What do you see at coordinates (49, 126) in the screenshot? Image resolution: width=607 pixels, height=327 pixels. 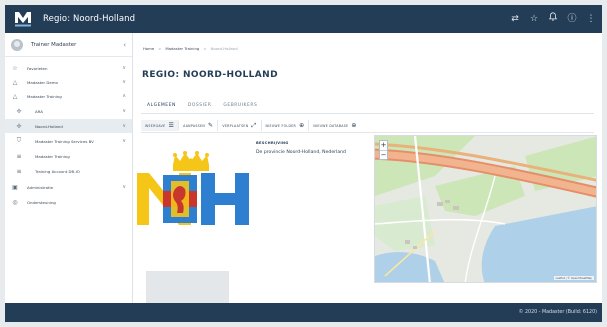 I see `sidebar-item-label: Noord-Holland` at bounding box center [49, 126].